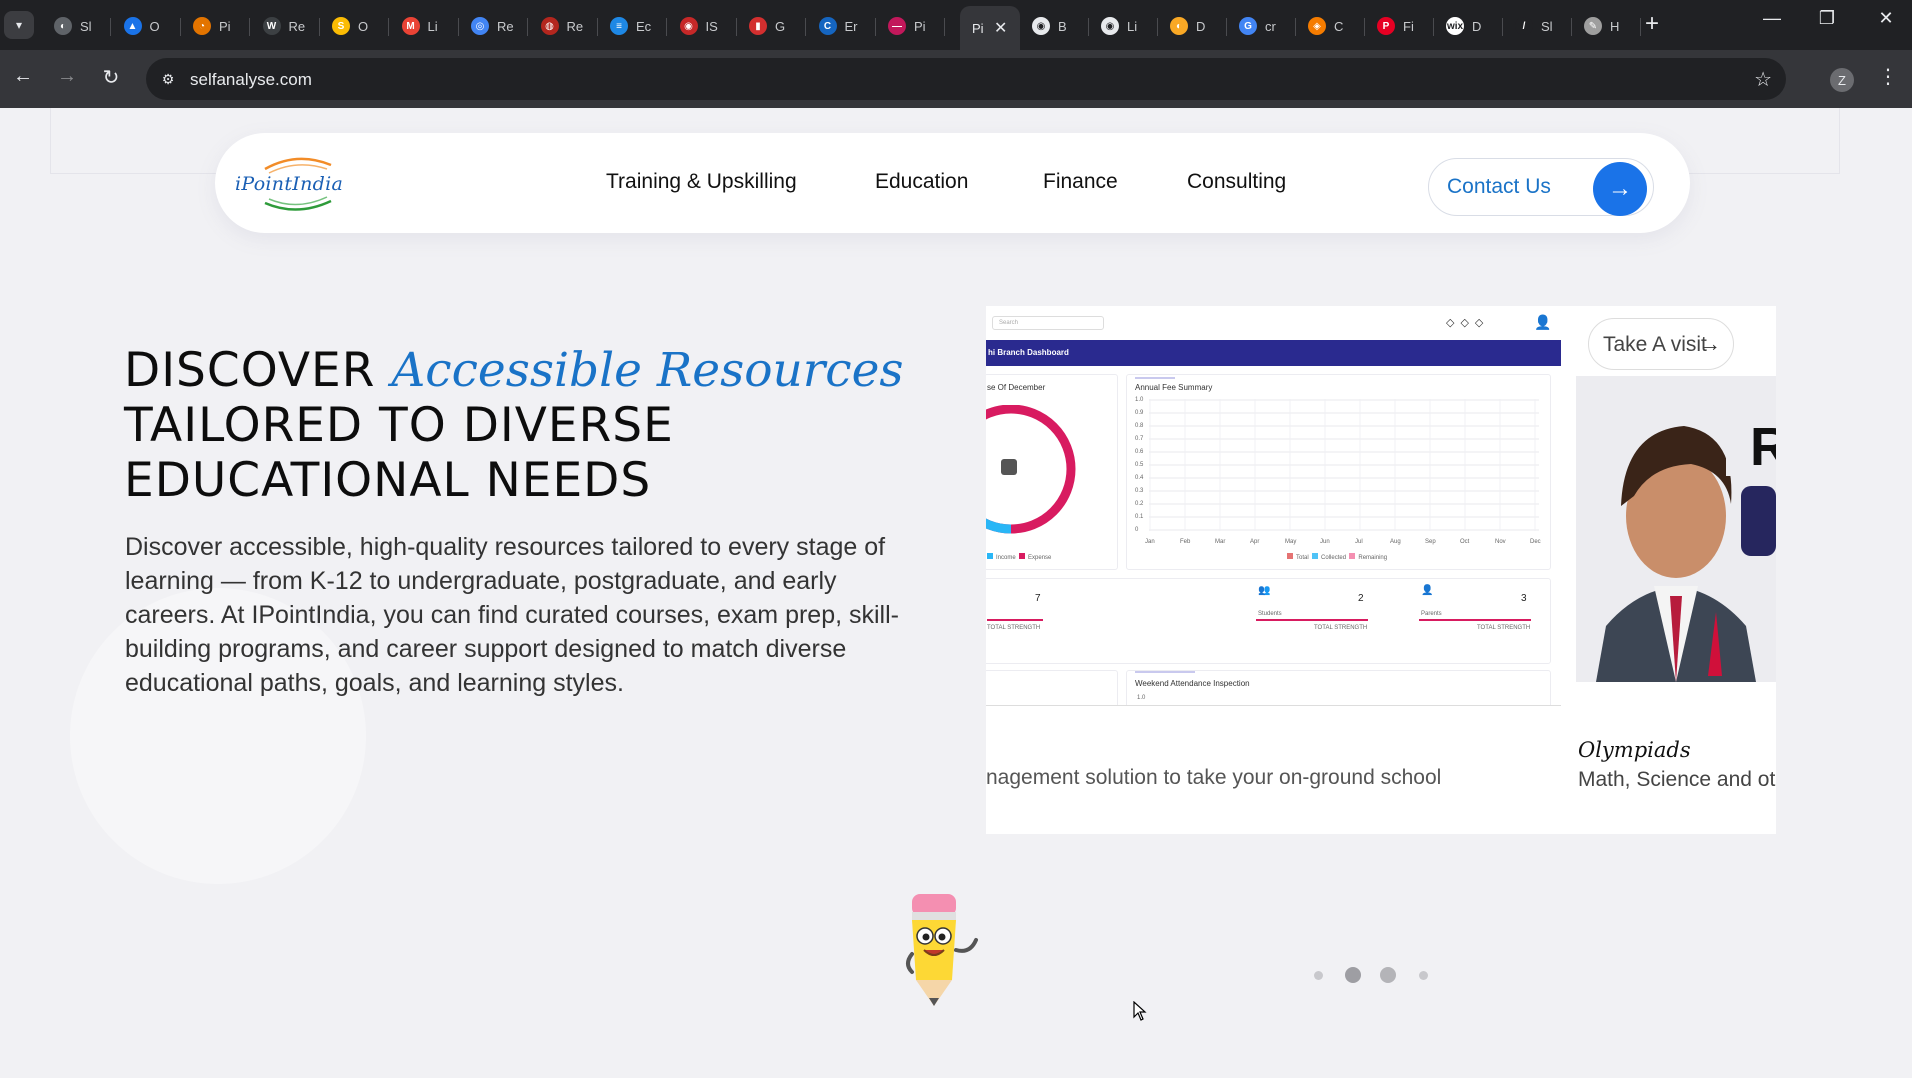  I want to click on legend-total: Total, so click(1302, 558).